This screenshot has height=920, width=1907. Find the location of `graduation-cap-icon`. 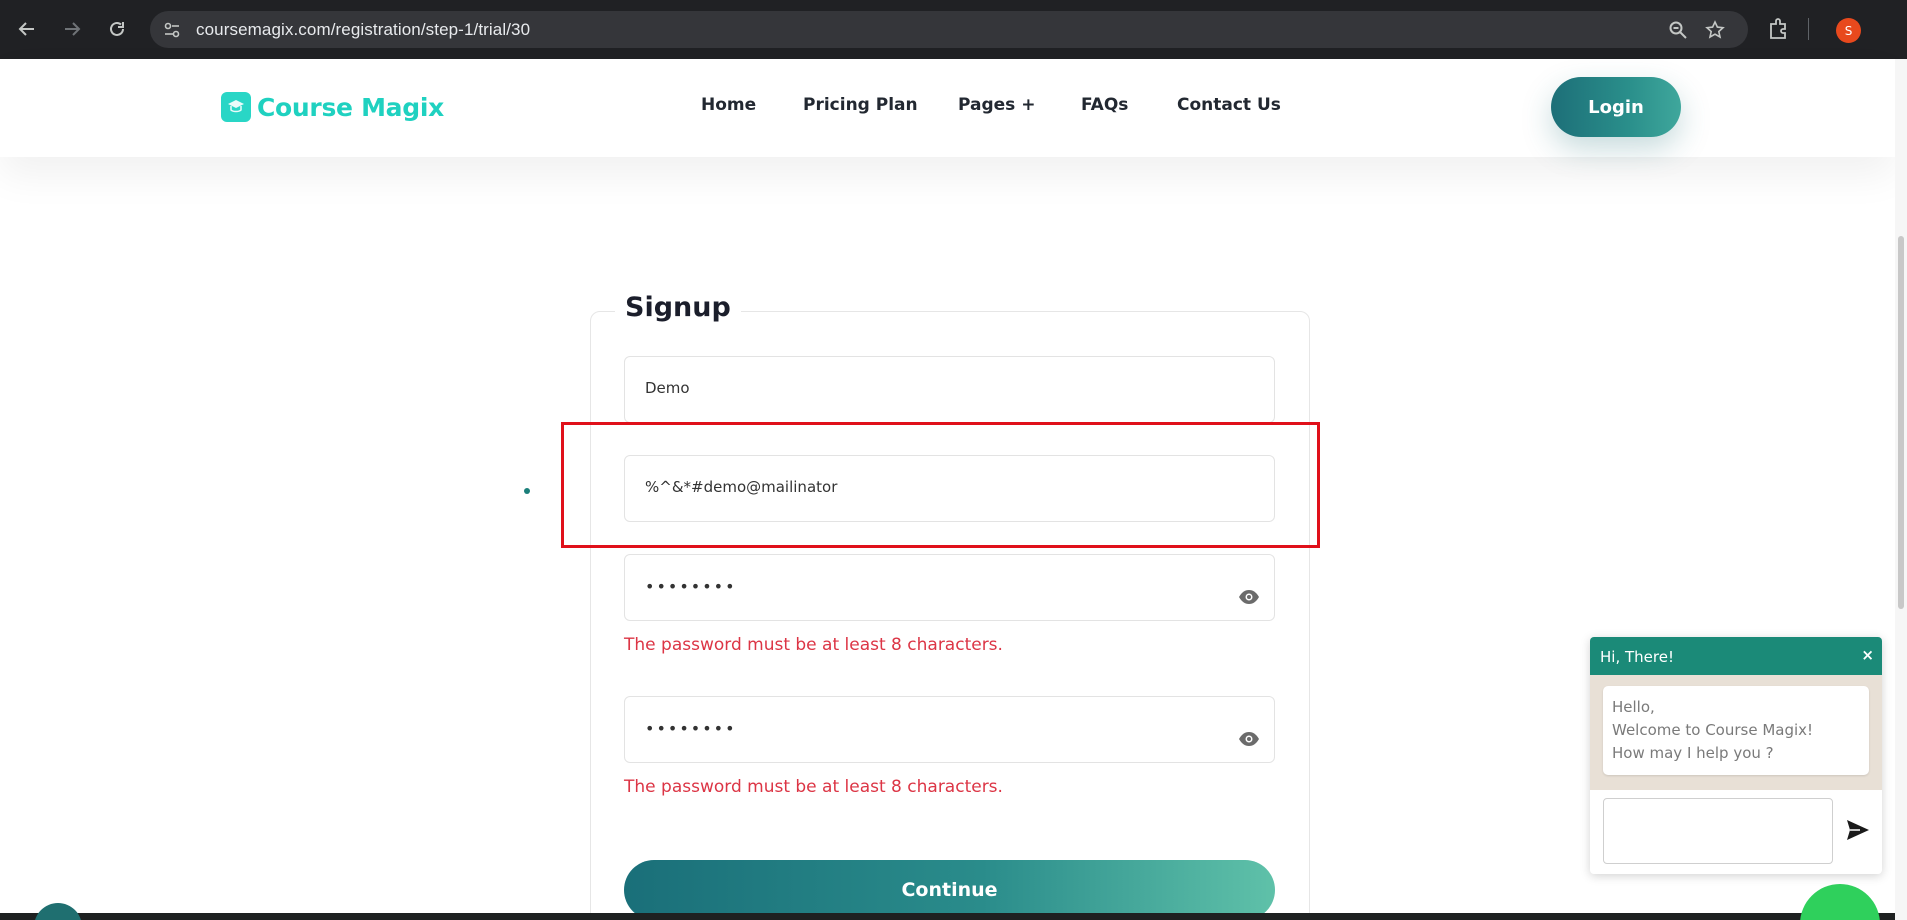

graduation-cap-icon is located at coordinates (236, 107).